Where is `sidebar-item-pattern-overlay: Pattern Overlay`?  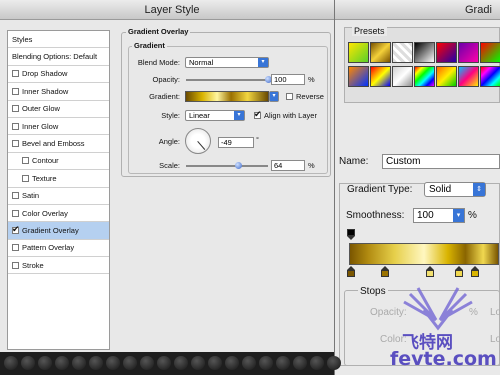 sidebar-item-pattern-overlay: Pattern Overlay is located at coordinates (58, 249).